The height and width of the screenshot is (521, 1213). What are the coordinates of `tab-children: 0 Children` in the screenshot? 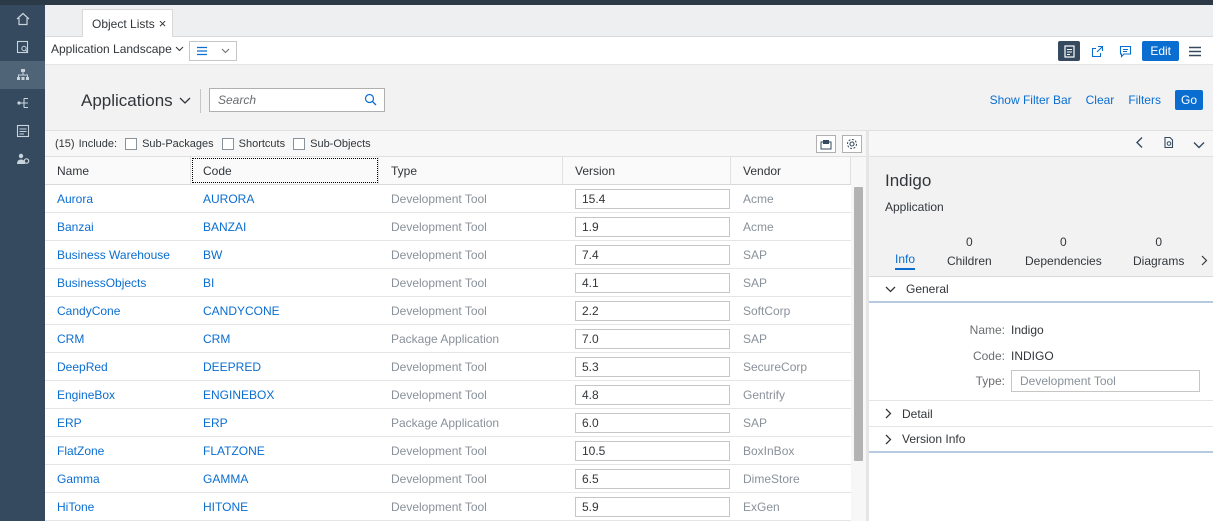 It's located at (969, 248).